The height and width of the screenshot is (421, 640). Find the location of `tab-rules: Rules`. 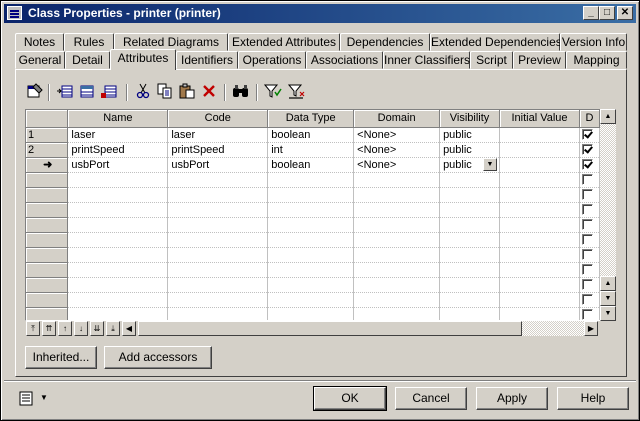

tab-rules: Rules is located at coordinates (89, 42).